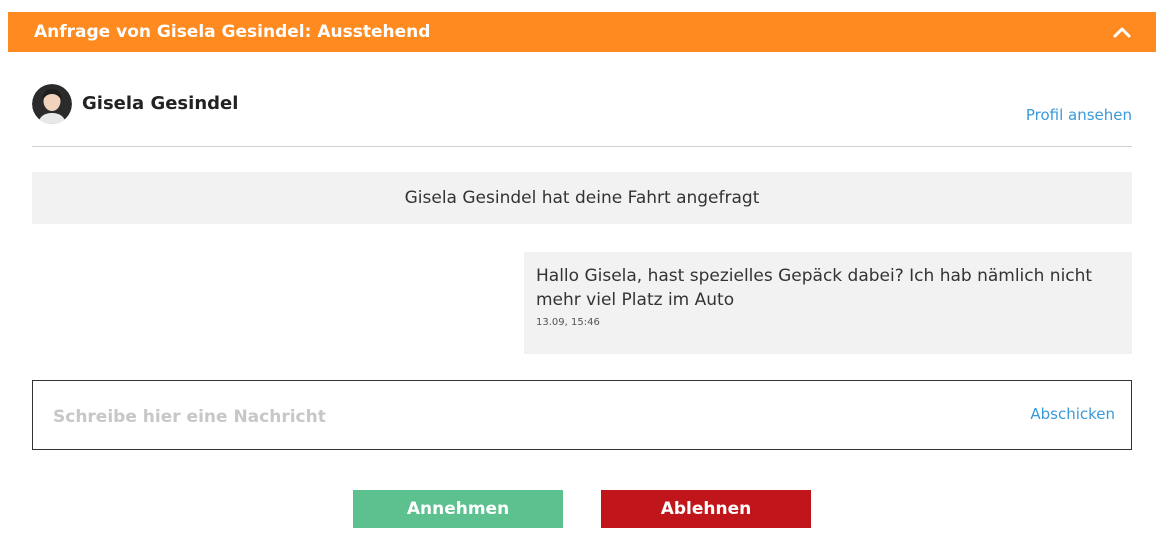 The height and width of the screenshot is (556, 1156). I want to click on send-button: Abschicken, so click(1072, 414).